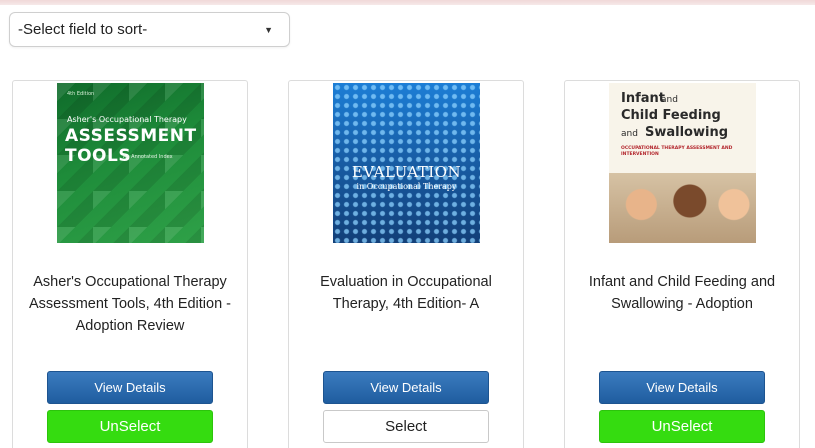 This screenshot has width=815, height=448. What do you see at coordinates (407, 2) in the screenshot?
I see `top-divider` at bounding box center [407, 2].